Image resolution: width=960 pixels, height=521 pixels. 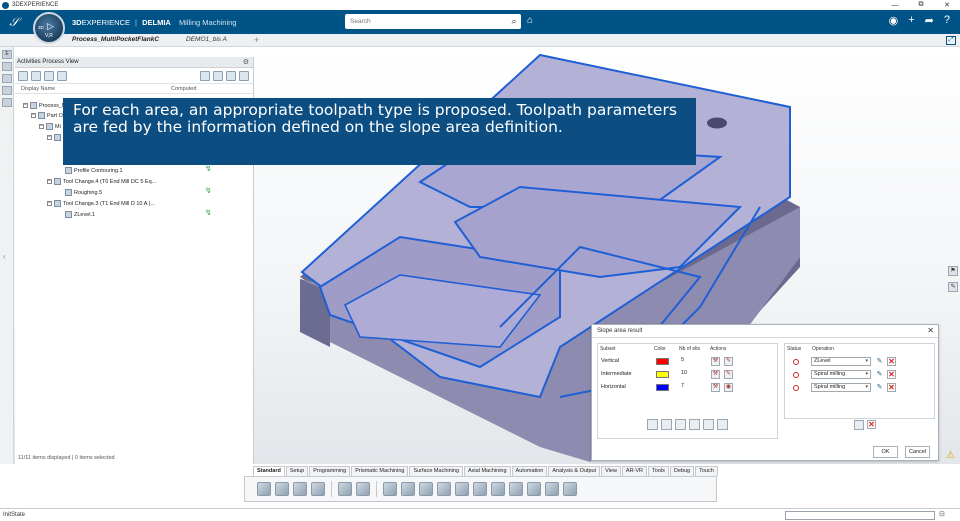 What do you see at coordinates (436, 471) in the screenshot?
I see `tab-surface-machining: Surface Machining` at bounding box center [436, 471].